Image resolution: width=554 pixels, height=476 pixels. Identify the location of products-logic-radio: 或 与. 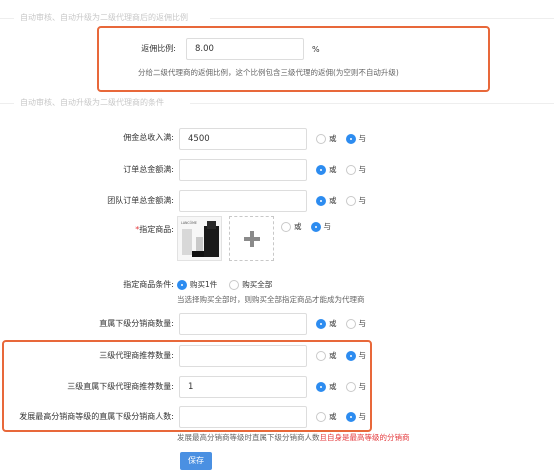
(310, 227).